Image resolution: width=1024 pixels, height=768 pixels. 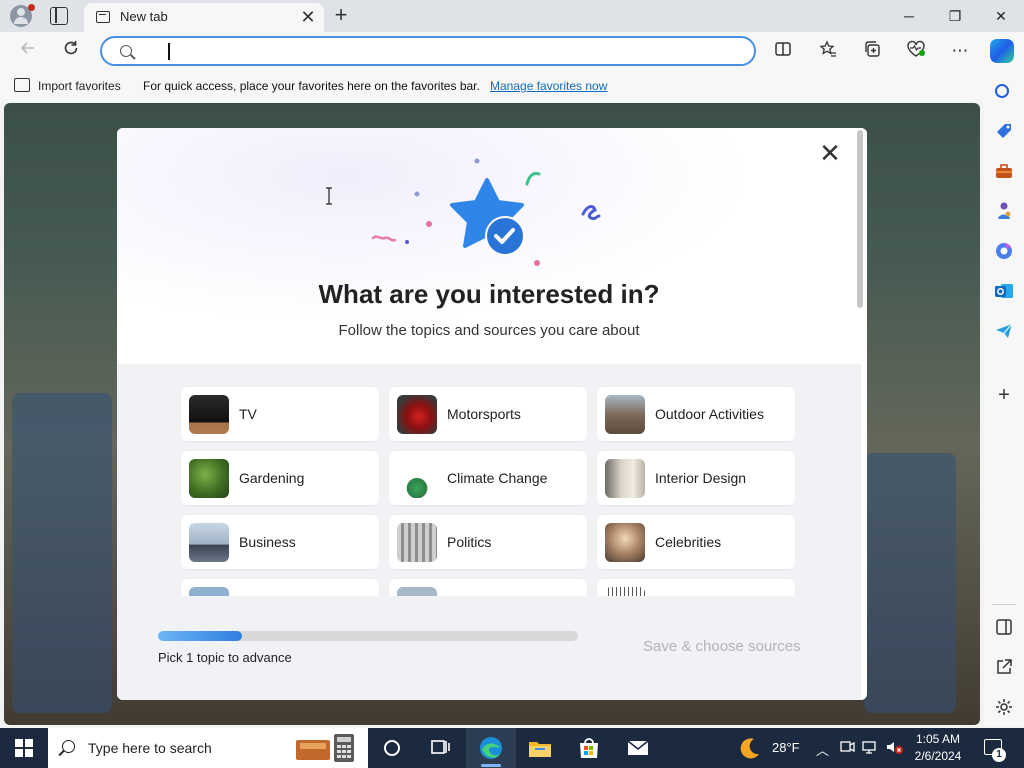 What do you see at coordinates (1004, 667) in the screenshot?
I see `open-in-window-icon` at bounding box center [1004, 667].